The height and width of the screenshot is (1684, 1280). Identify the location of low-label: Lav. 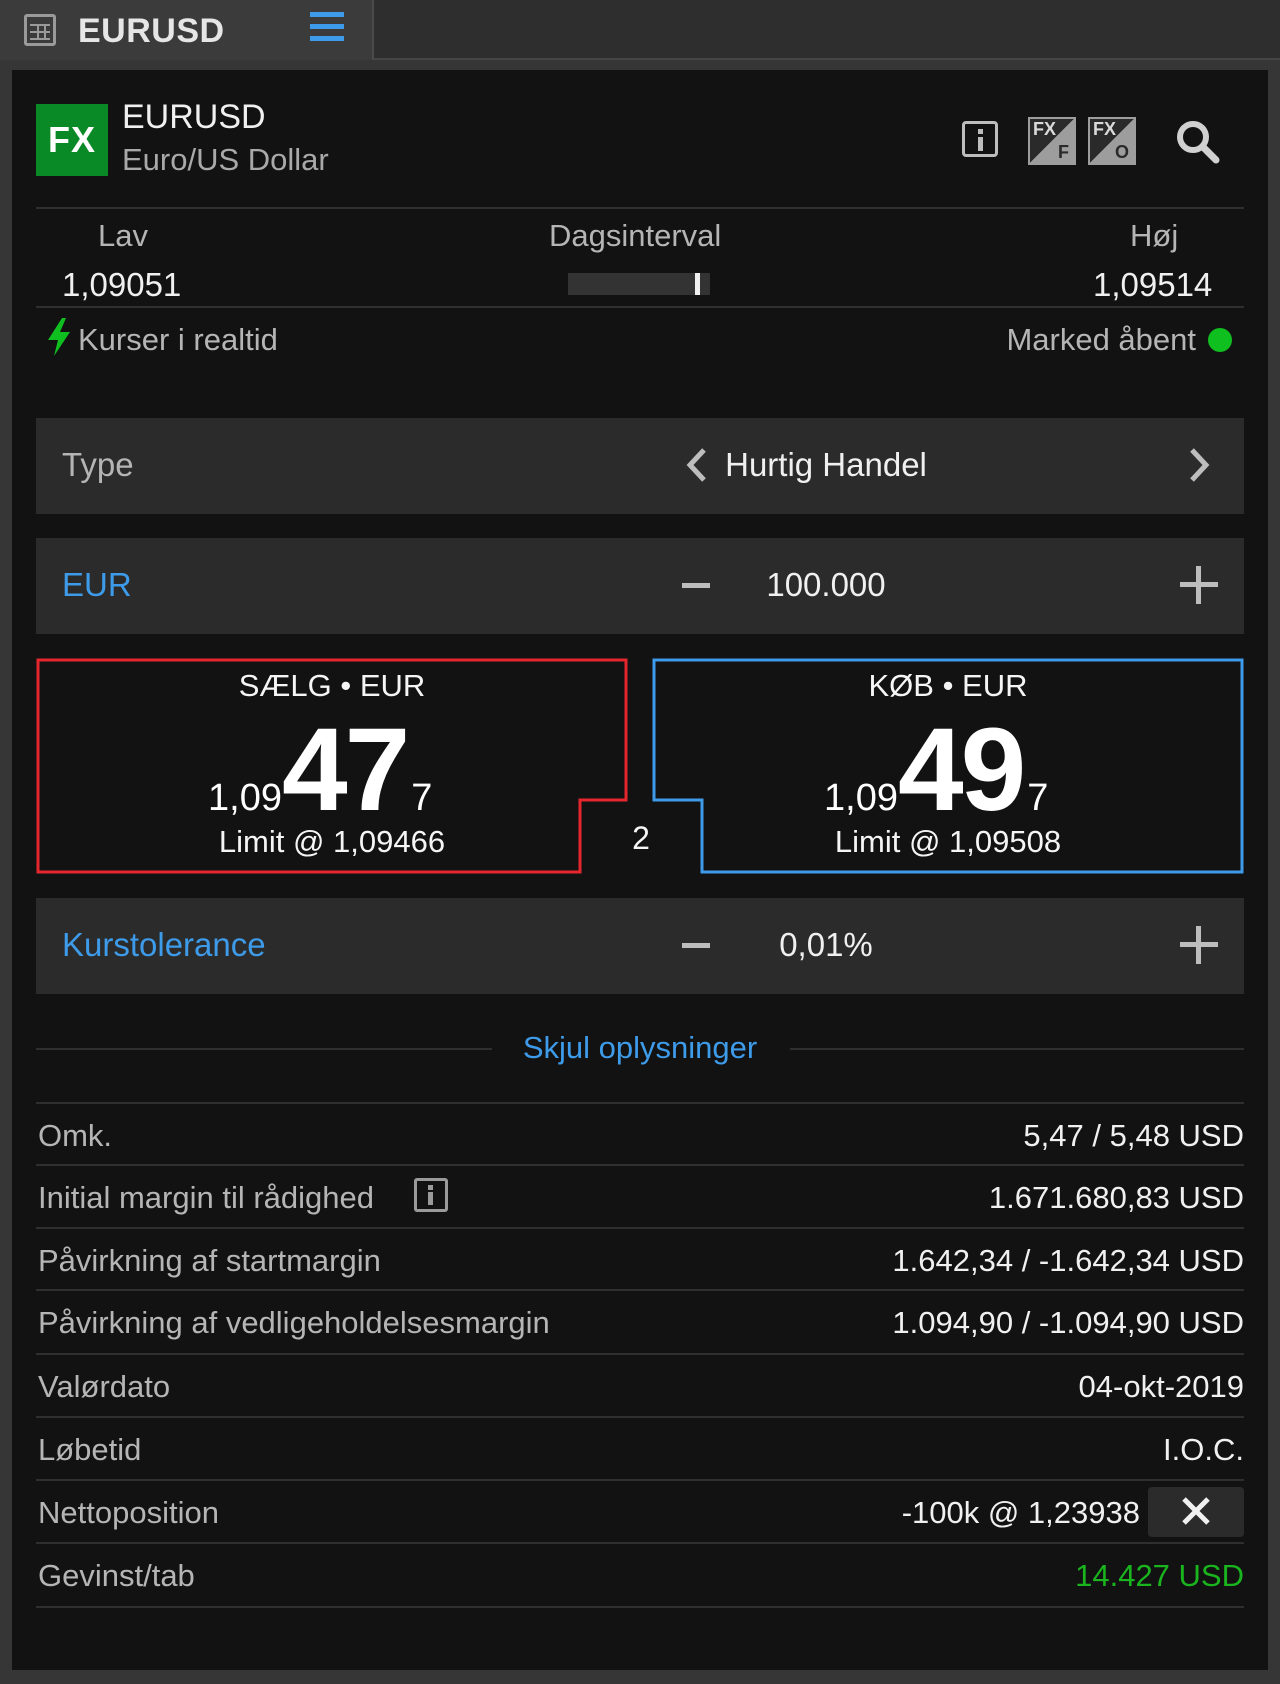
(123, 235).